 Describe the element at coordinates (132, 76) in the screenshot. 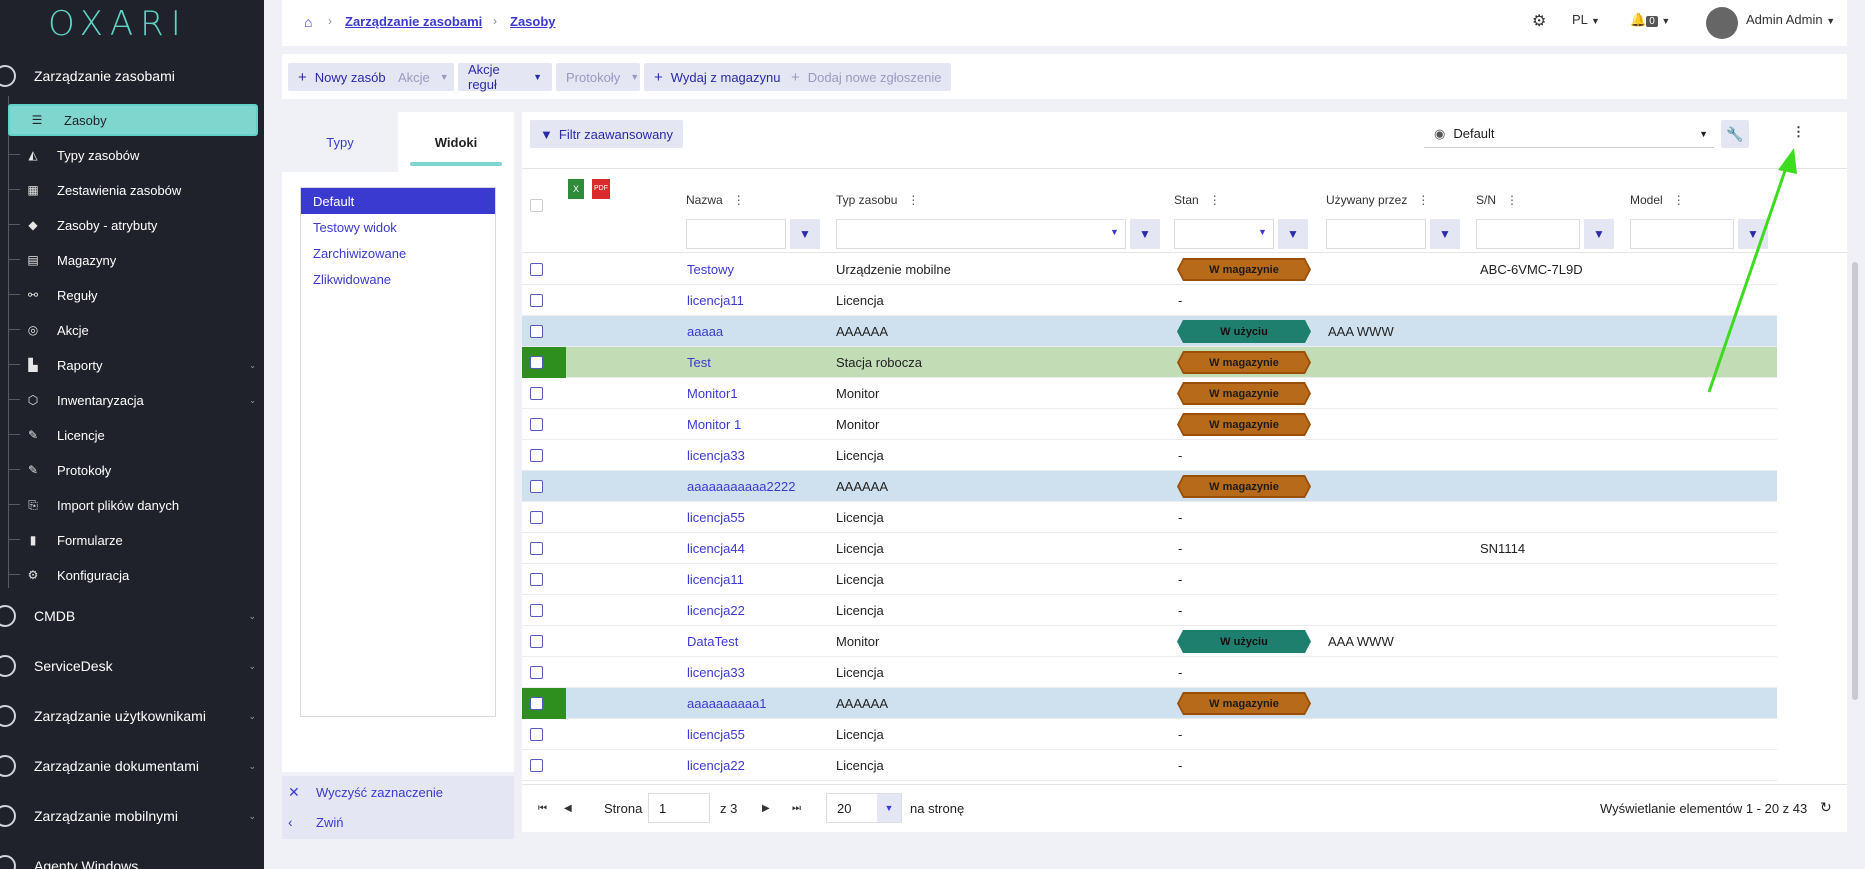

I see `sidebar-section-asset-management: Zarządzanie zasobami` at that location.